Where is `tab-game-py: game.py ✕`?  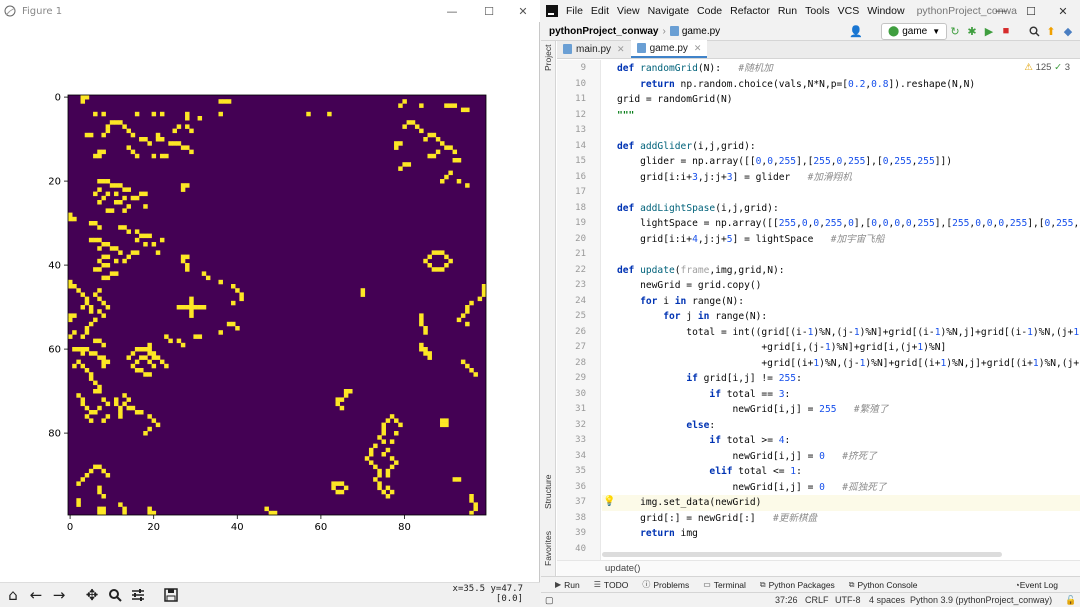
tab-game-py: game.py ✕ is located at coordinates (669, 49).